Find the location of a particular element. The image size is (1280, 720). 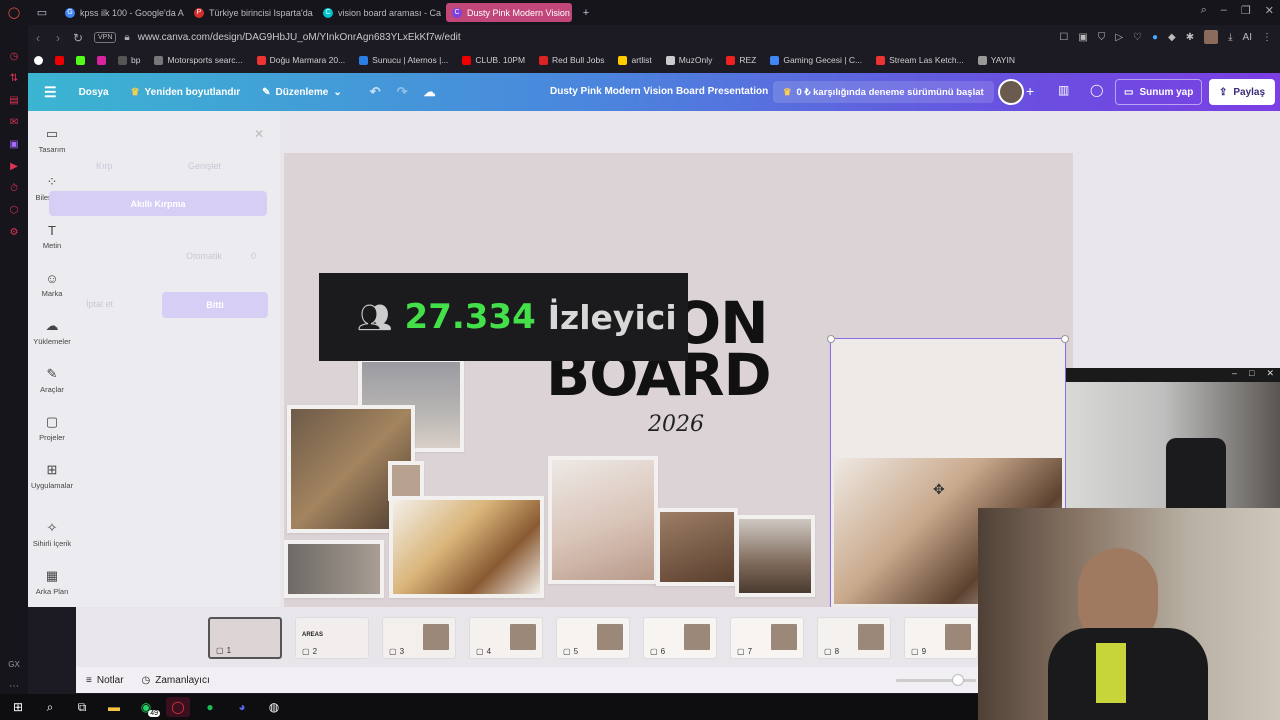

photo-cup is located at coordinates (406, 481).